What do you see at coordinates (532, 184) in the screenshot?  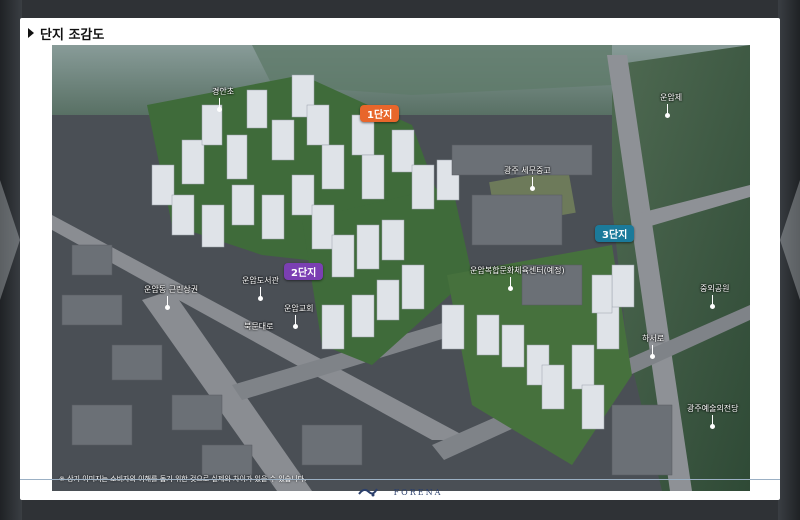 I see `pin-gwangju-sewage` at bounding box center [532, 184].